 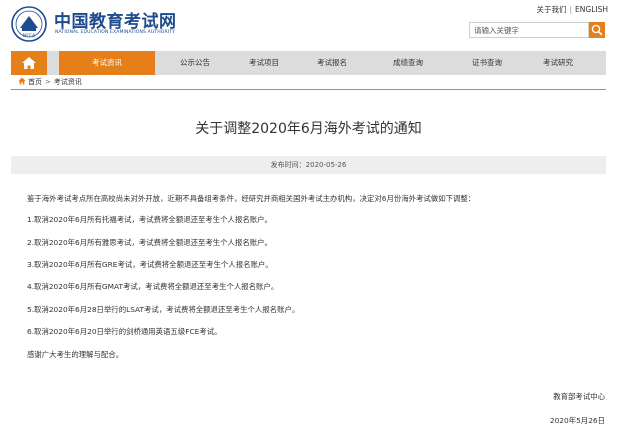 What do you see at coordinates (308, 63) in the screenshot?
I see `main-nav: 考试资讯 公示公告 考试项目 考试报名 成绩查询 证书查询 考试研究` at bounding box center [308, 63].